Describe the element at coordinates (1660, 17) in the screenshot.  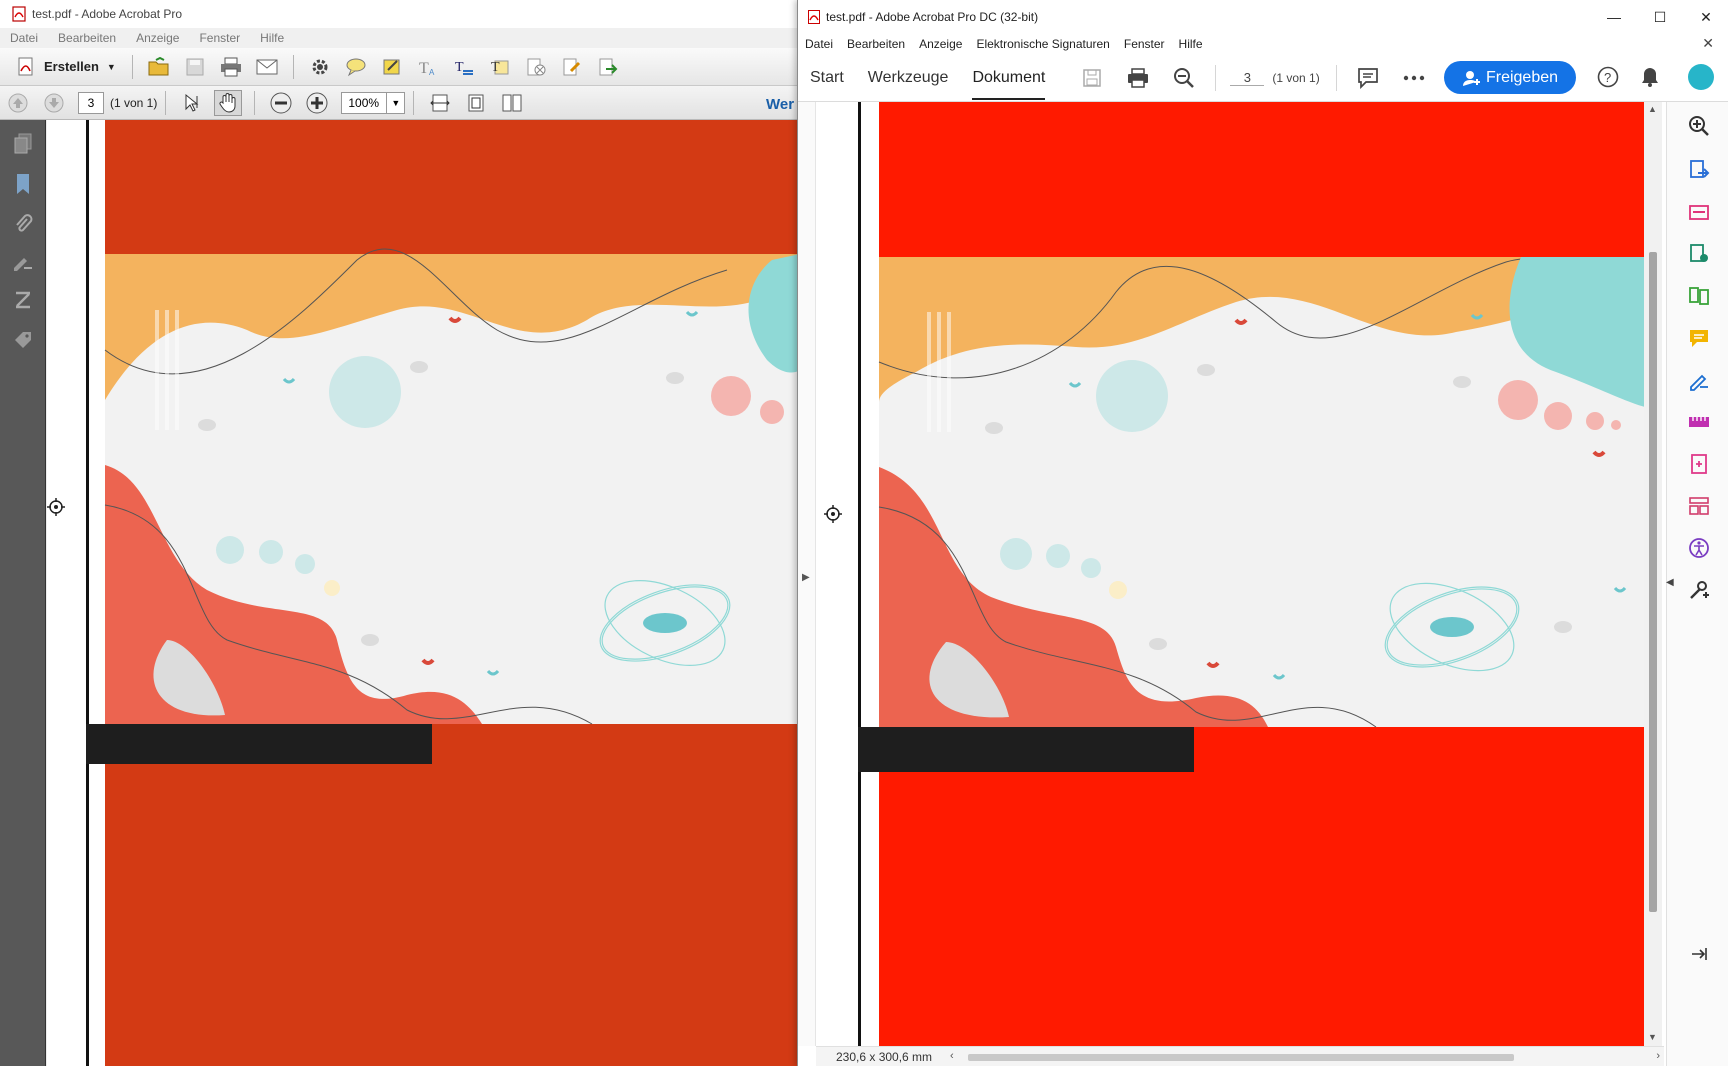
I see `maximize-icon: ☐` at that location.